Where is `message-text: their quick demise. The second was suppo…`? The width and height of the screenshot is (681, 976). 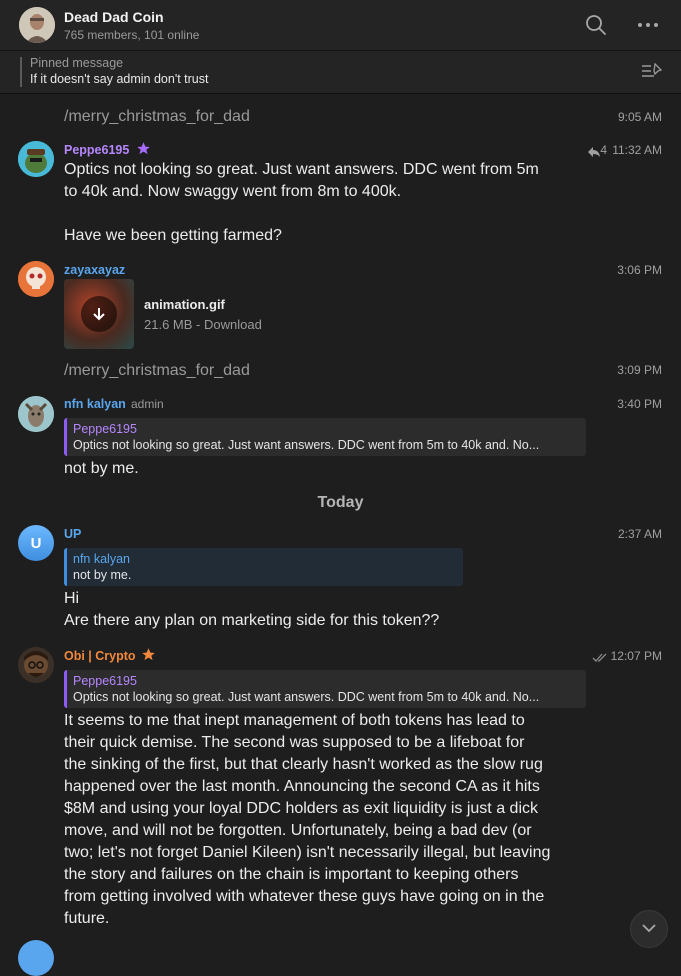
message-text: their quick demise. The second was suppo… is located at coordinates (294, 742).